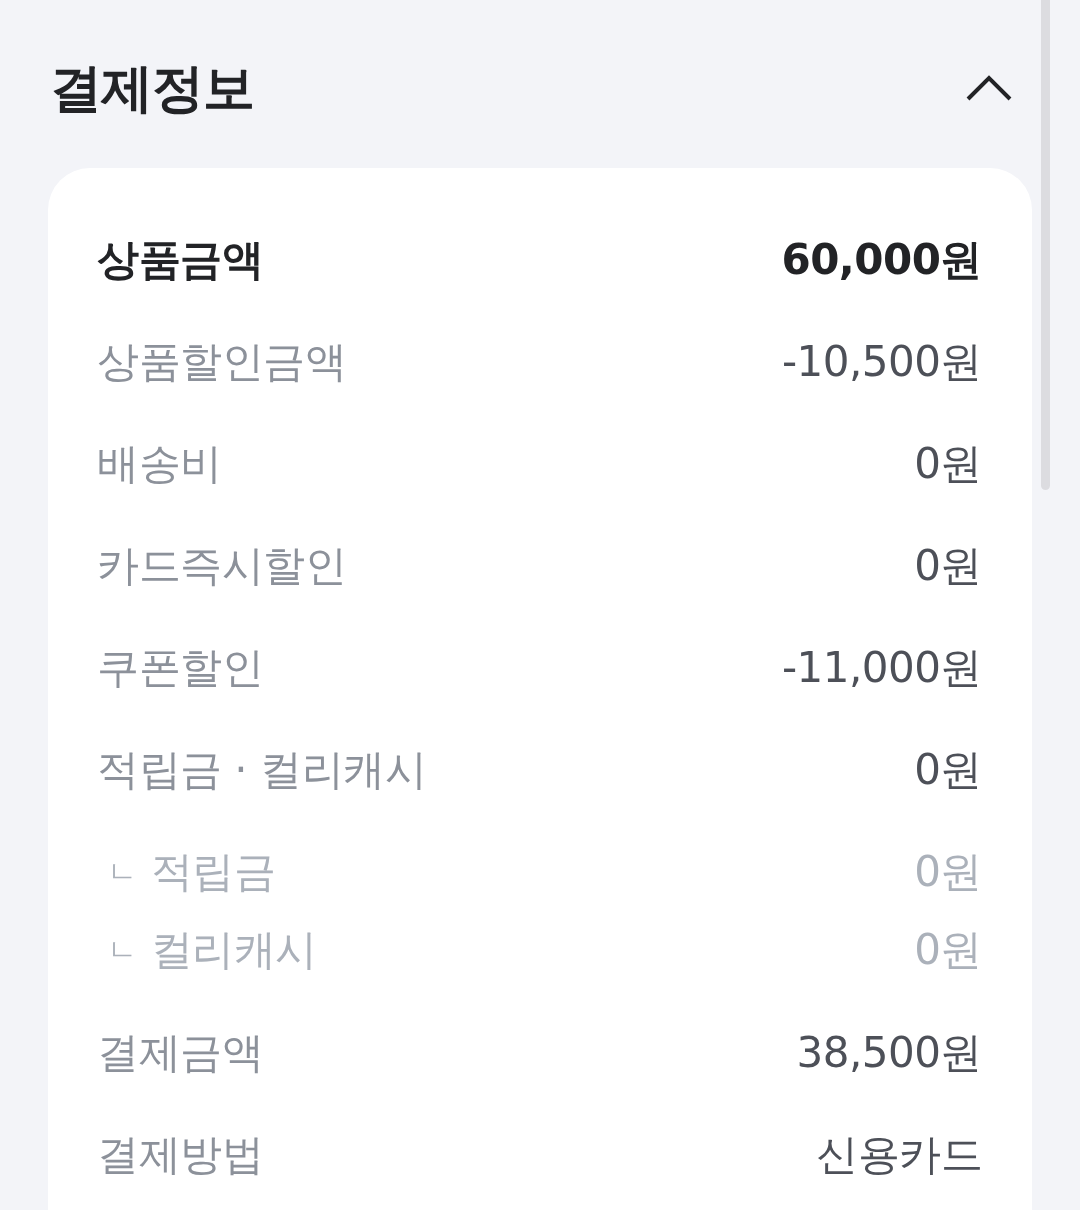 The width and height of the screenshot is (1080, 1210). What do you see at coordinates (180, 1053) in the screenshot?
I see `row-label: 결제금액` at bounding box center [180, 1053].